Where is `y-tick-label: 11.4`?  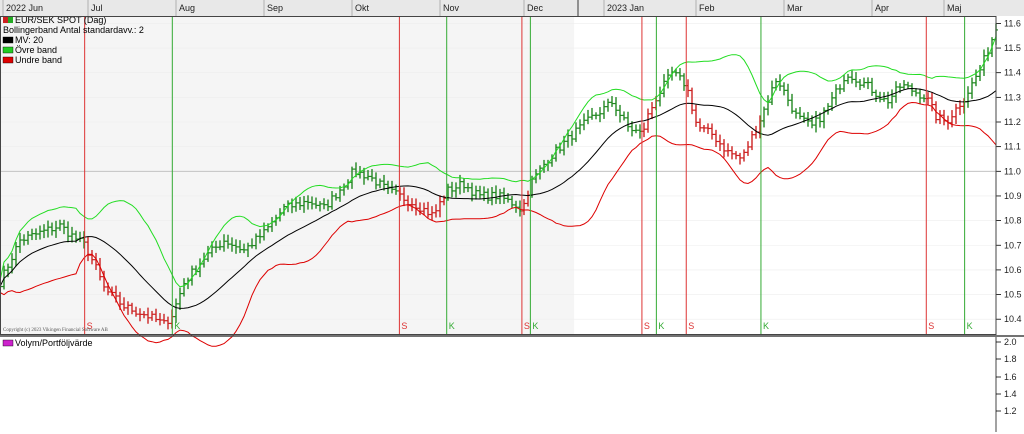
y-tick-label: 11.4 is located at coordinates (1012, 73).